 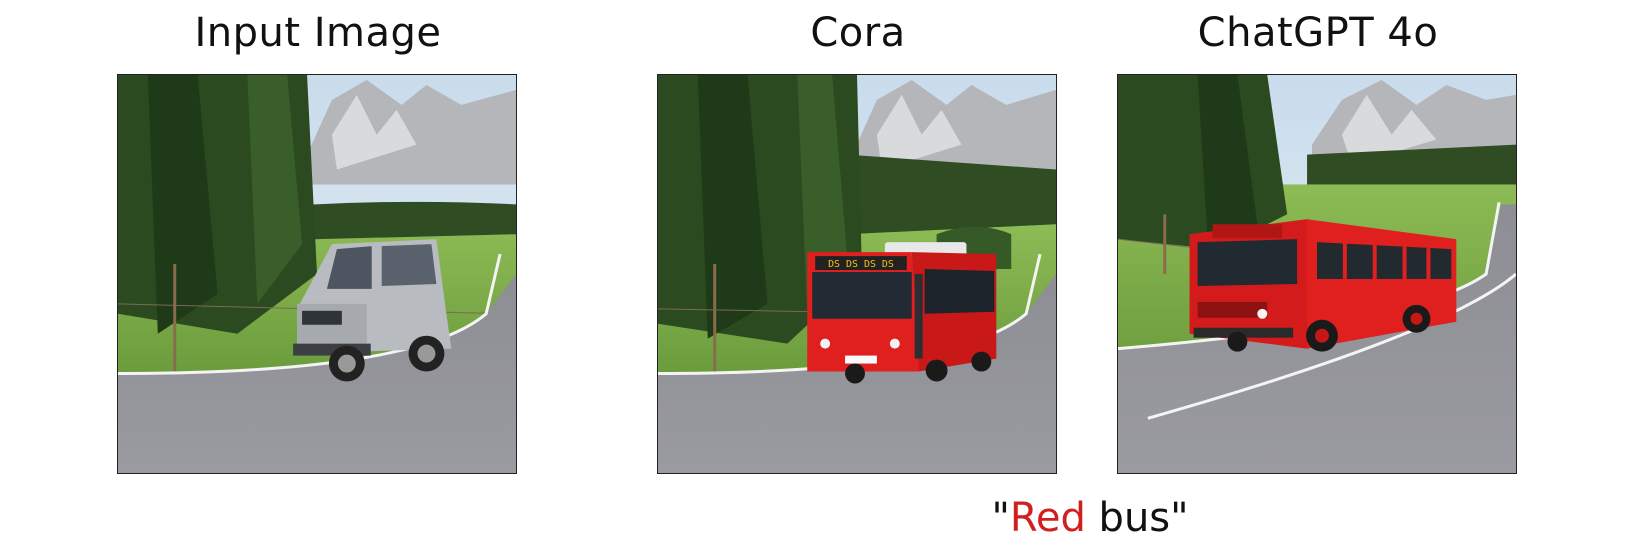 I want to click on caption-highlight: Red, so click(x=1047, y=518).